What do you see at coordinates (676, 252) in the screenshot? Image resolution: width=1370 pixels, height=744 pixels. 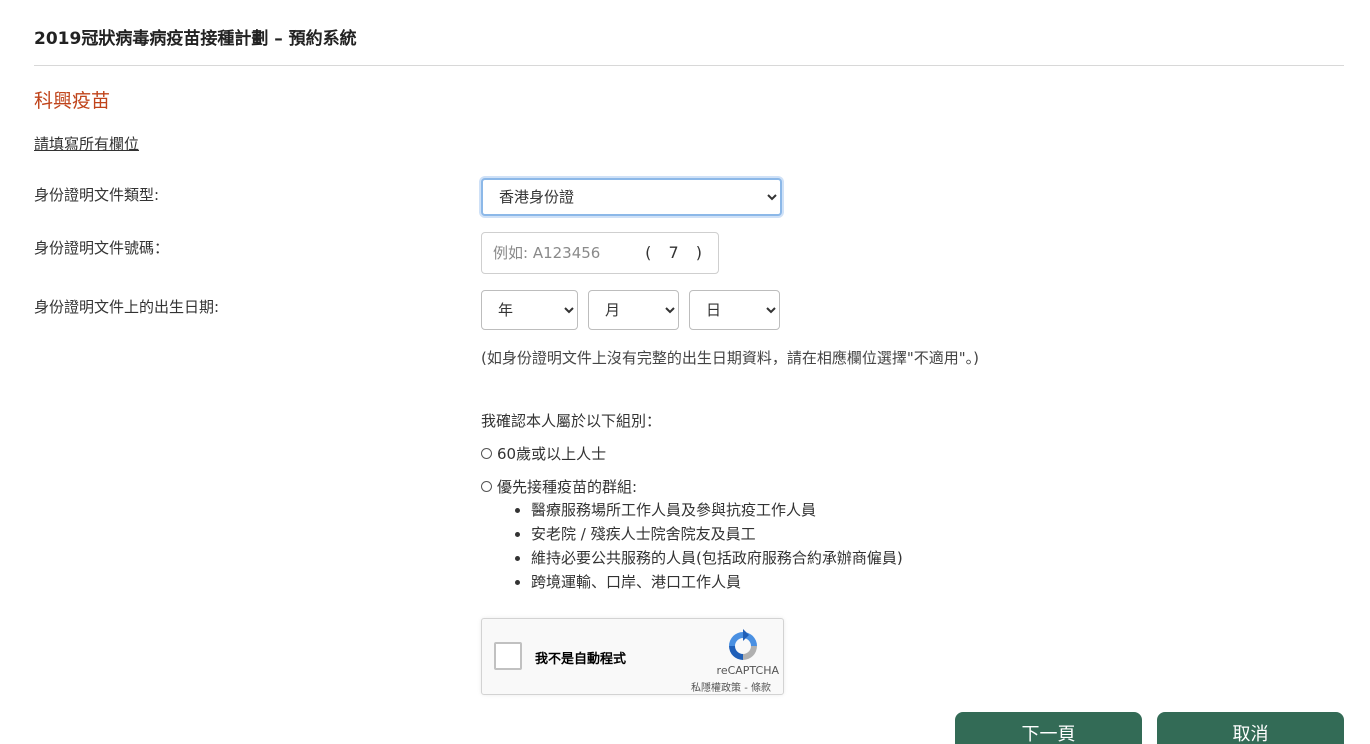 I see `check-digit: ( 7 )` at bounding box center [676, 252].